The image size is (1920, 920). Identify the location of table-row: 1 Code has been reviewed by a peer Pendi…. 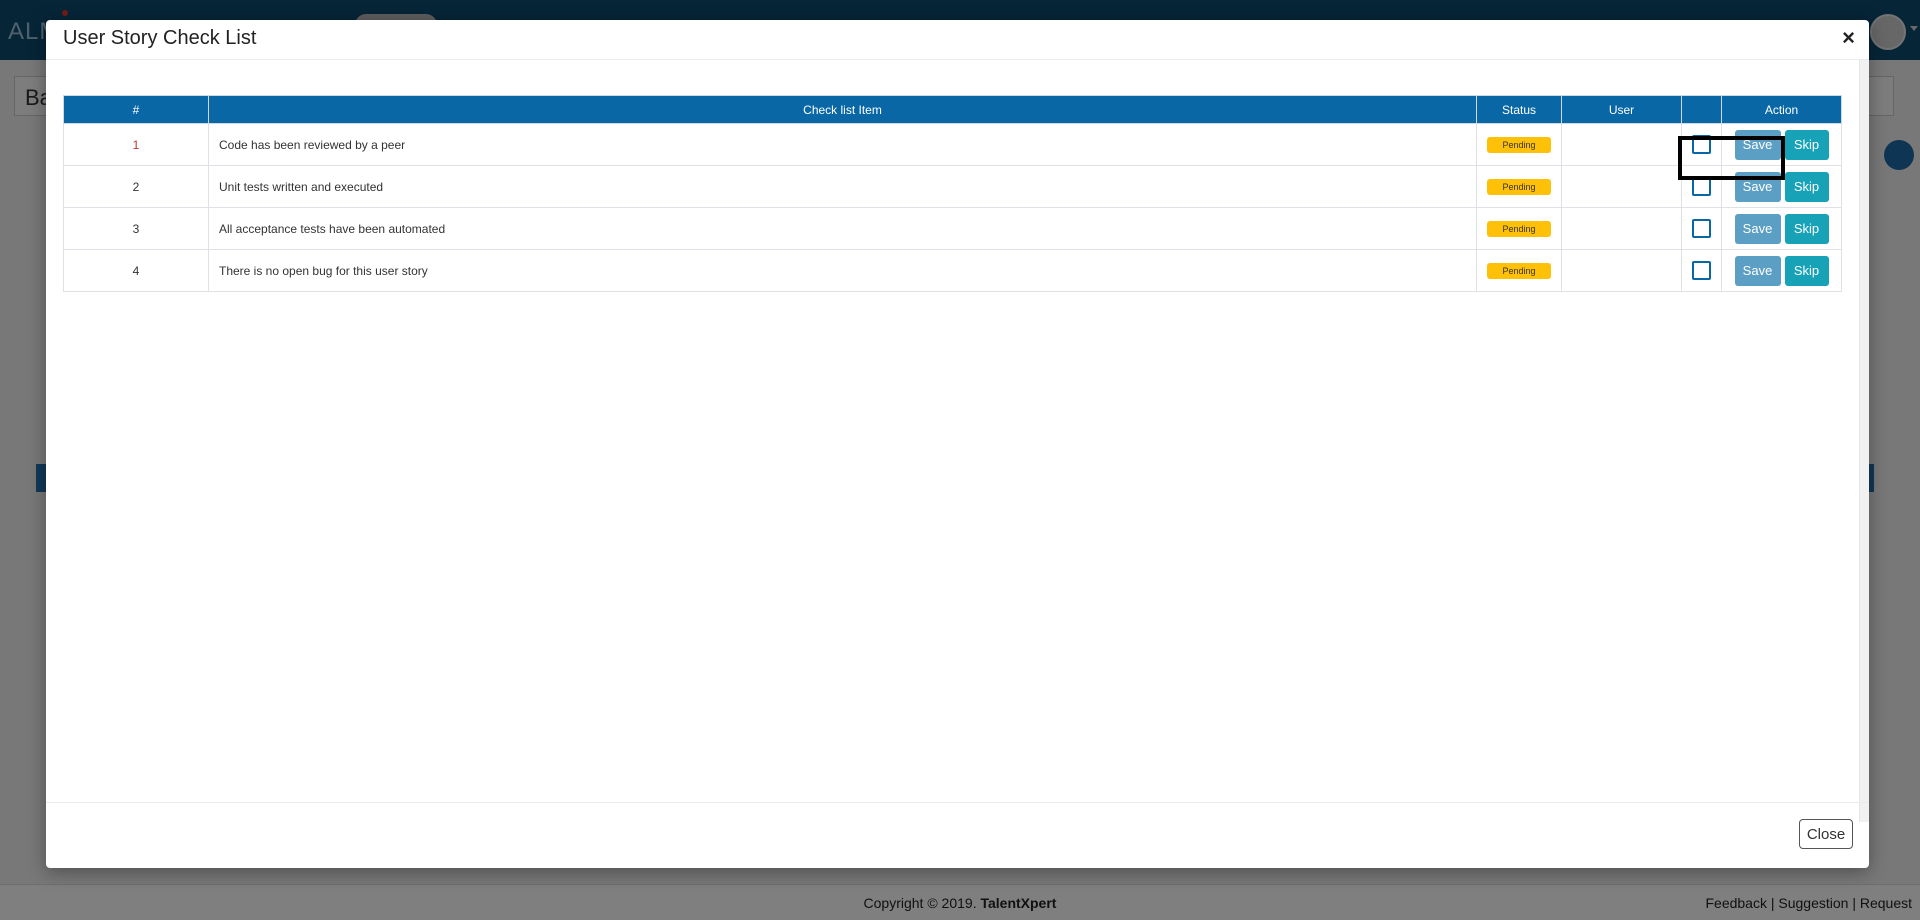
(952, 144).